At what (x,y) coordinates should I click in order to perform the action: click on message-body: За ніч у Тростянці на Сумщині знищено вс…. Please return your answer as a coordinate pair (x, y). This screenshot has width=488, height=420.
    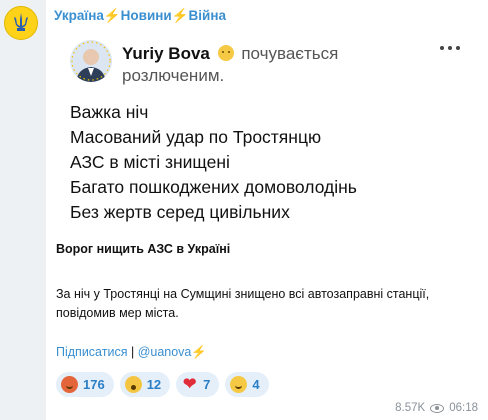
    Looking at the image, I should click on (243, 303).